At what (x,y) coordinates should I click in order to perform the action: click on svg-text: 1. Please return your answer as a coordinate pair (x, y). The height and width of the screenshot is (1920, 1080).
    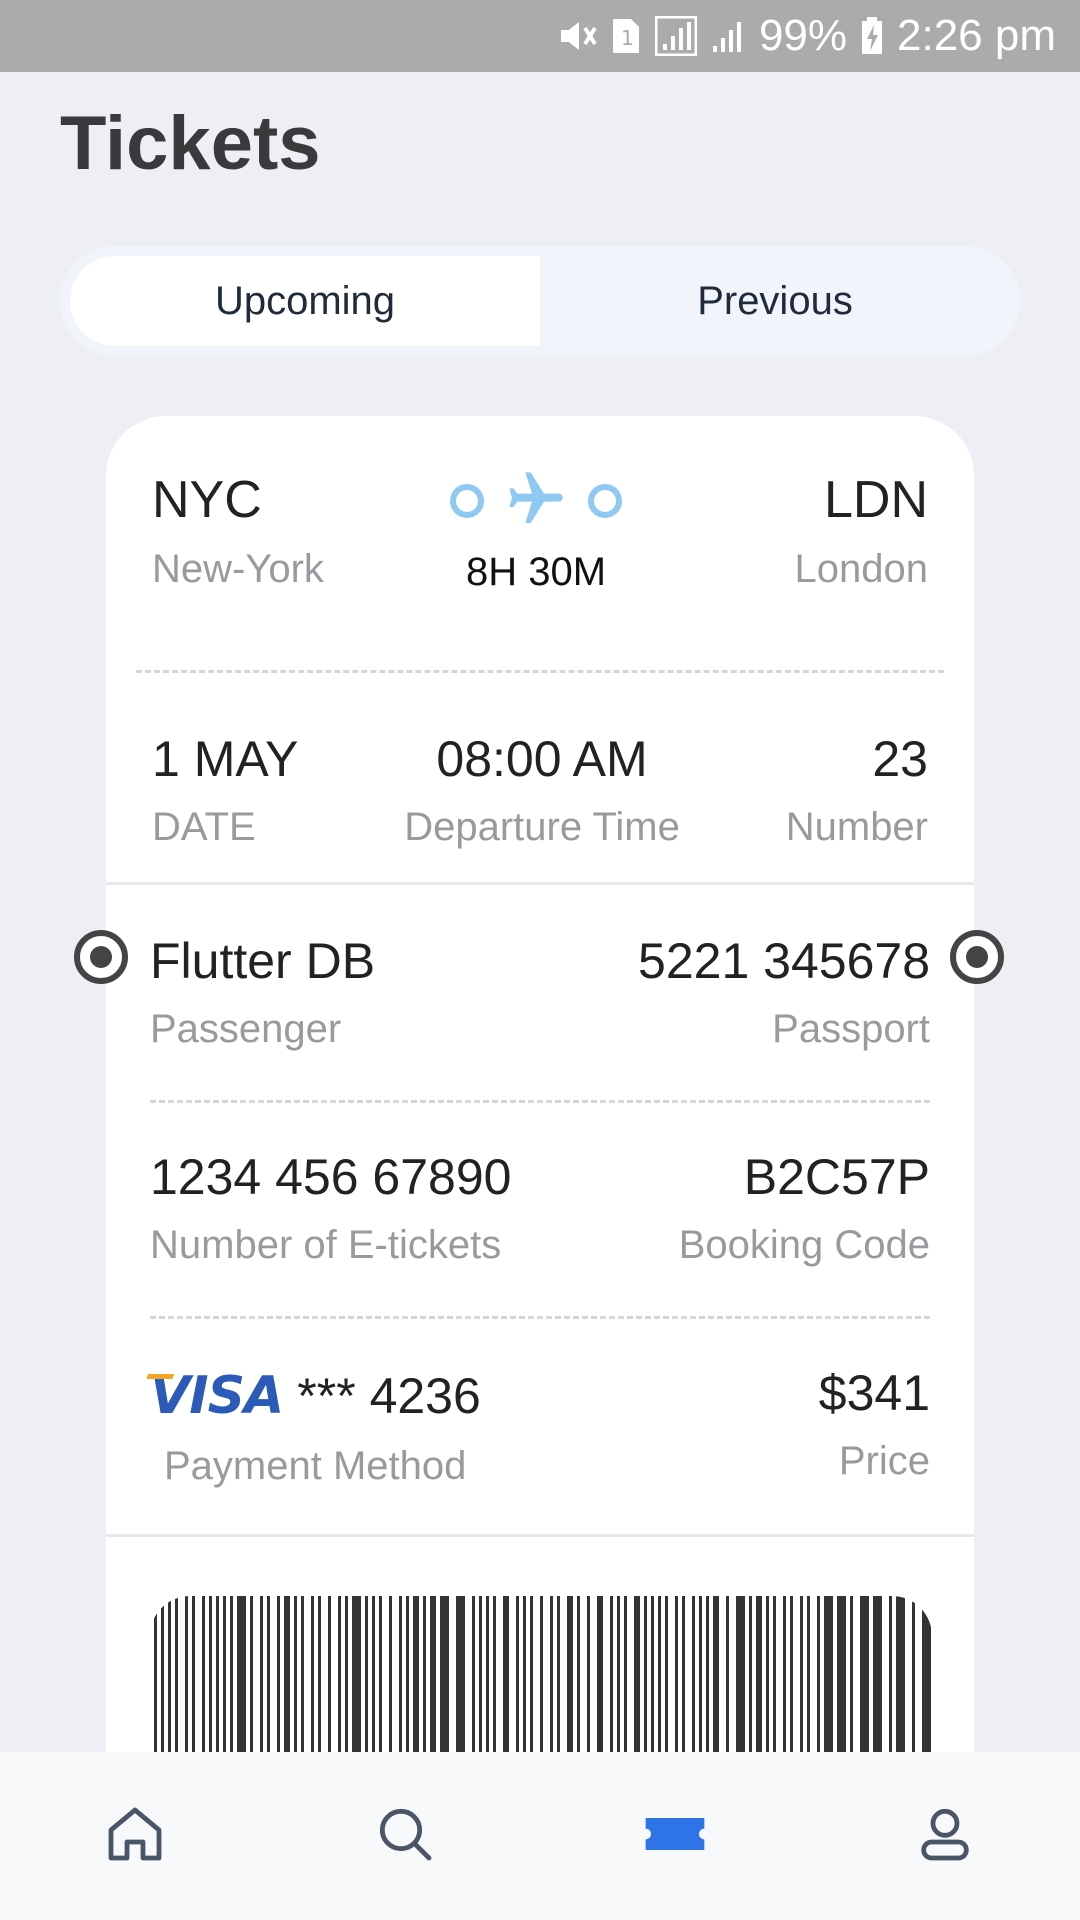
    Looking at the image, I should click on (627, 38).